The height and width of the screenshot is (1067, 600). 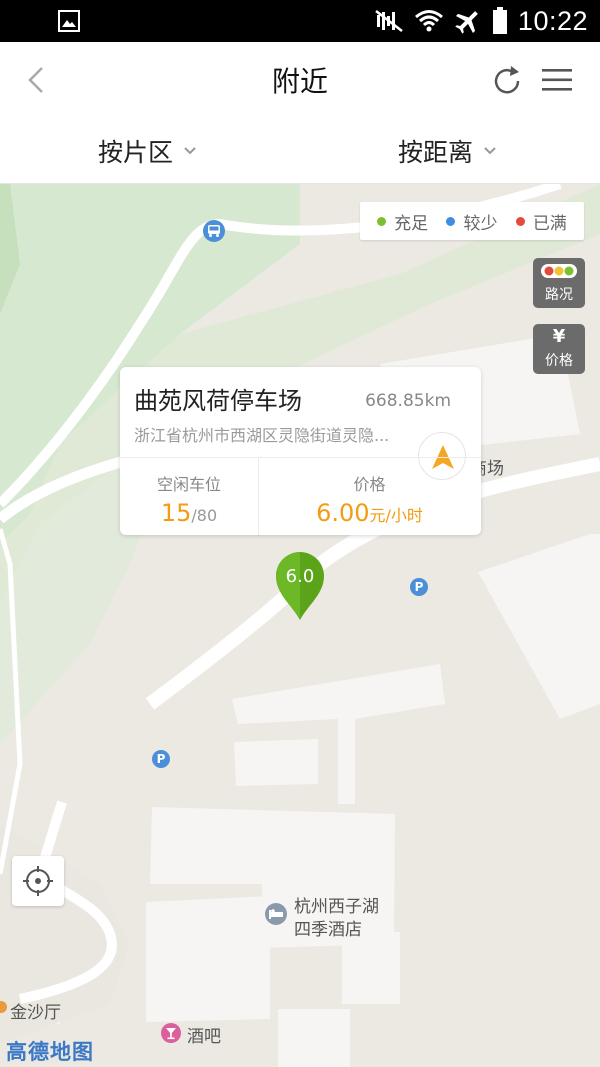 What do you see at coordinates (552, 20) in the screenshot?
I see `status-time: 10:22` at bounding box center [552, 20].